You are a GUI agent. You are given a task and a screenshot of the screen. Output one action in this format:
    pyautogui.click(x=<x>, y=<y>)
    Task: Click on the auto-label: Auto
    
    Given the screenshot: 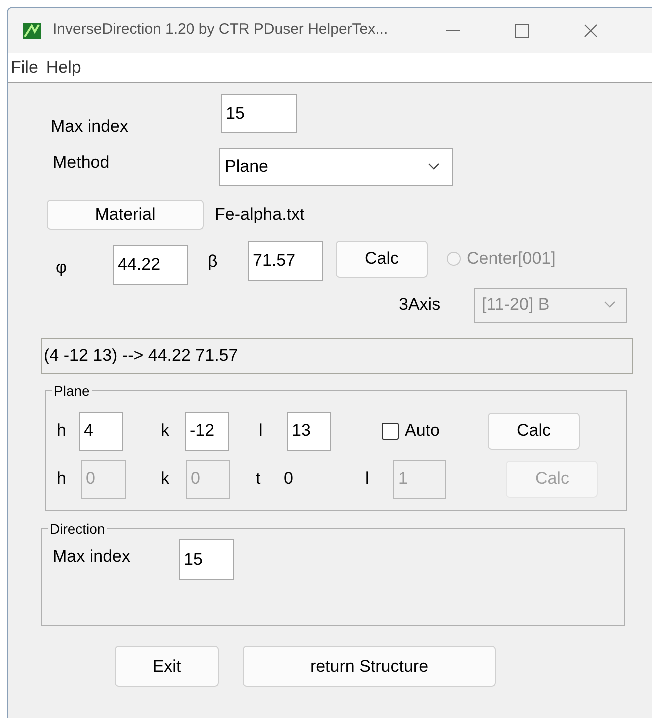 What is the action you would take?
    pyautogui.click(x=422, y=431)
    